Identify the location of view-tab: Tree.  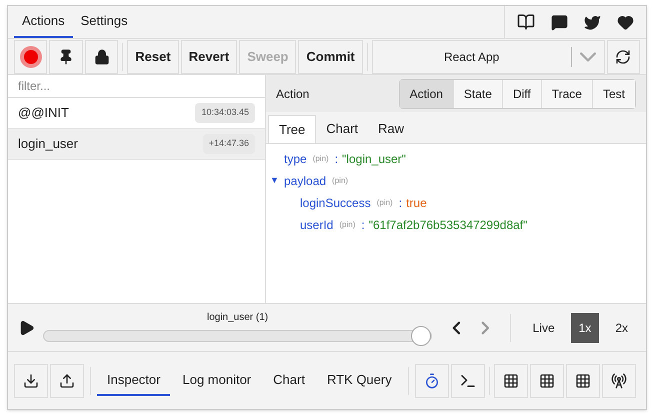
(292, 129).